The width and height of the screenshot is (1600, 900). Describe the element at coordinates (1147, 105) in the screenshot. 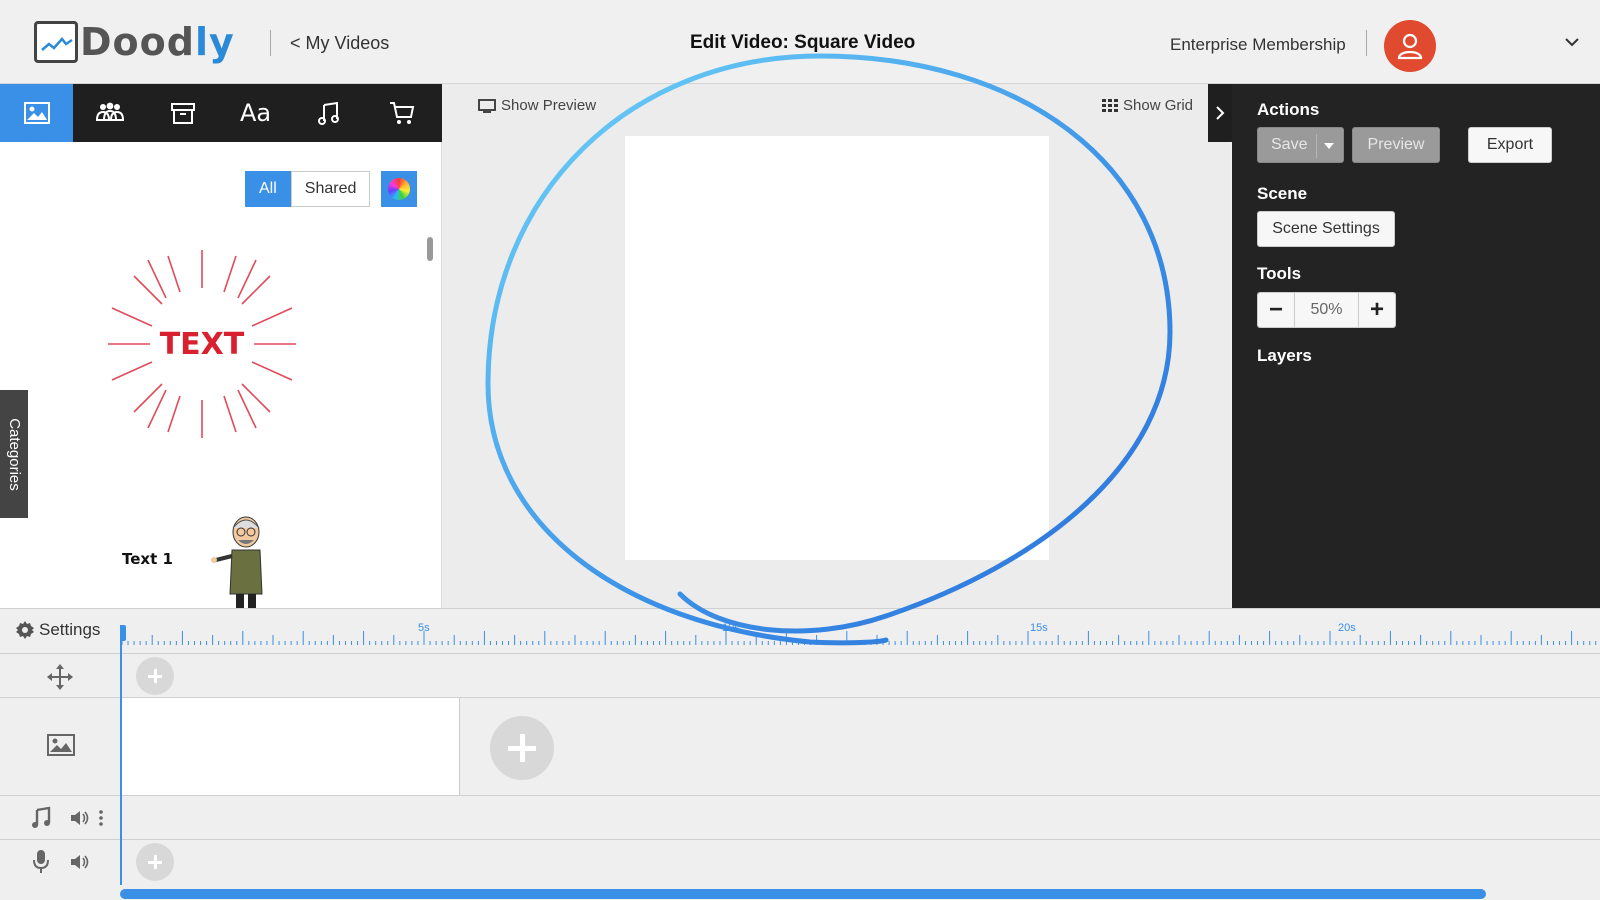

I see `show-grid-toggle: Show Grid` at that location.